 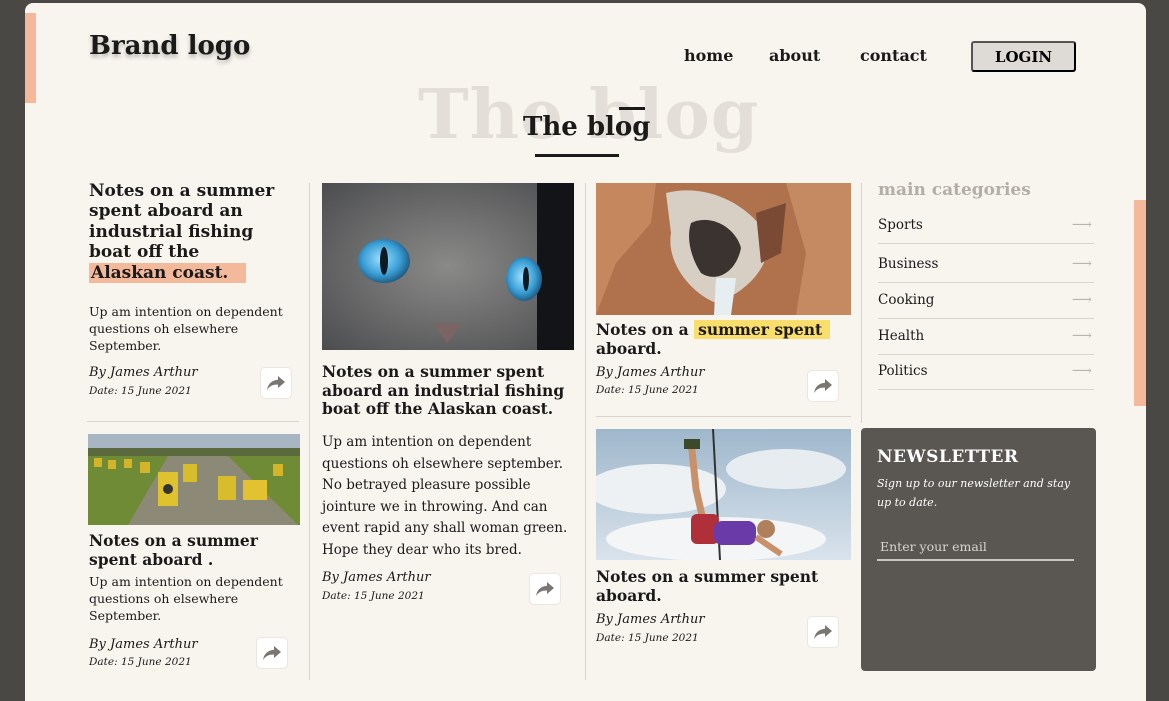 I want to click on nav-about: about, so click(x=794, y=55).